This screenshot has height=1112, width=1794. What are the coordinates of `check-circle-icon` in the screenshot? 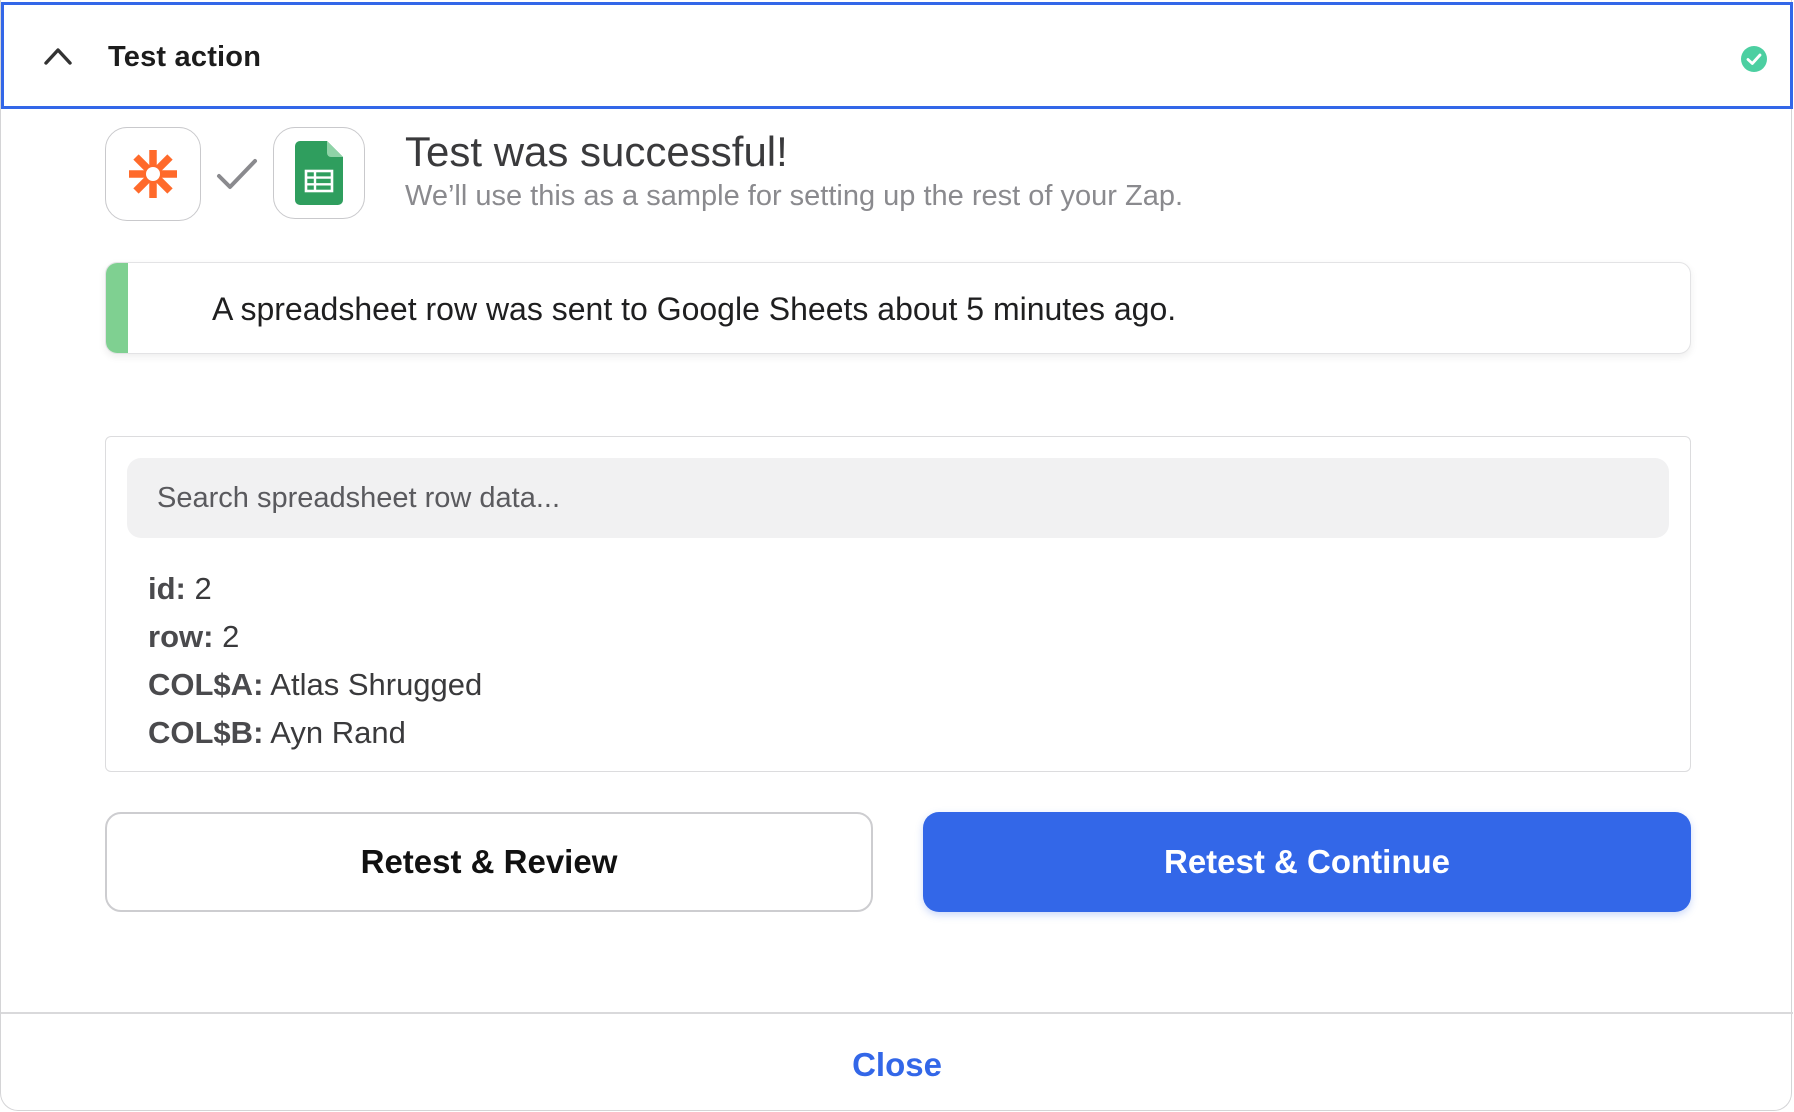 It's located at (1754, 59).